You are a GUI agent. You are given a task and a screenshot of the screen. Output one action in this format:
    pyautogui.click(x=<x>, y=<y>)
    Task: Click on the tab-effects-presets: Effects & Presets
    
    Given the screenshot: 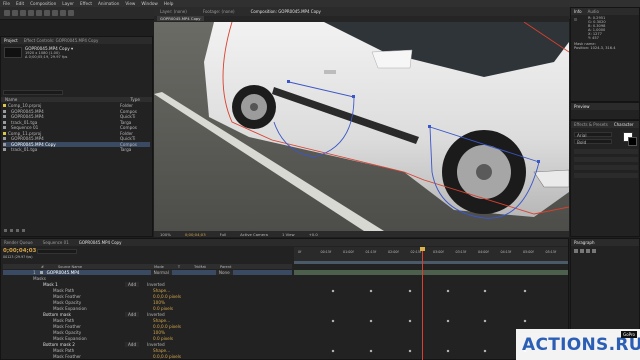 What is the action you would take?
    pyautogui.click(x=591, y=124)
    